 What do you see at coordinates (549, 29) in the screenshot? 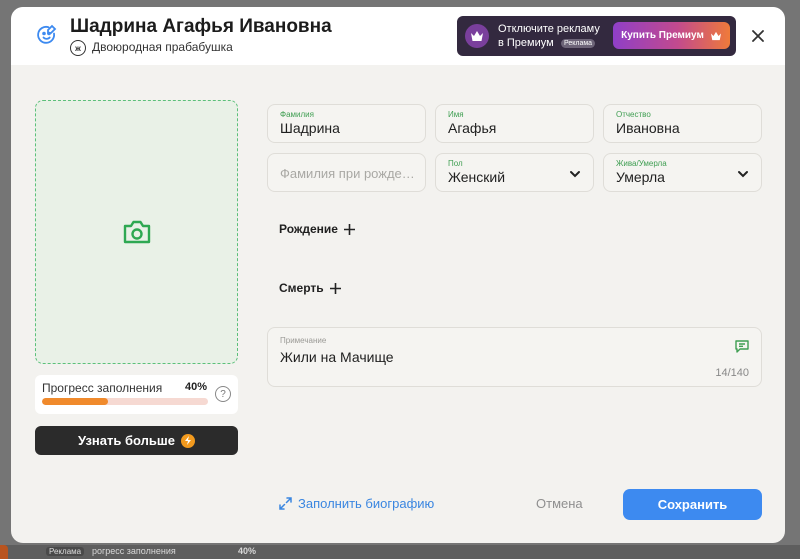
I see `promo-text-line1: Отключите рекламу` at bounding box center [549, 29].